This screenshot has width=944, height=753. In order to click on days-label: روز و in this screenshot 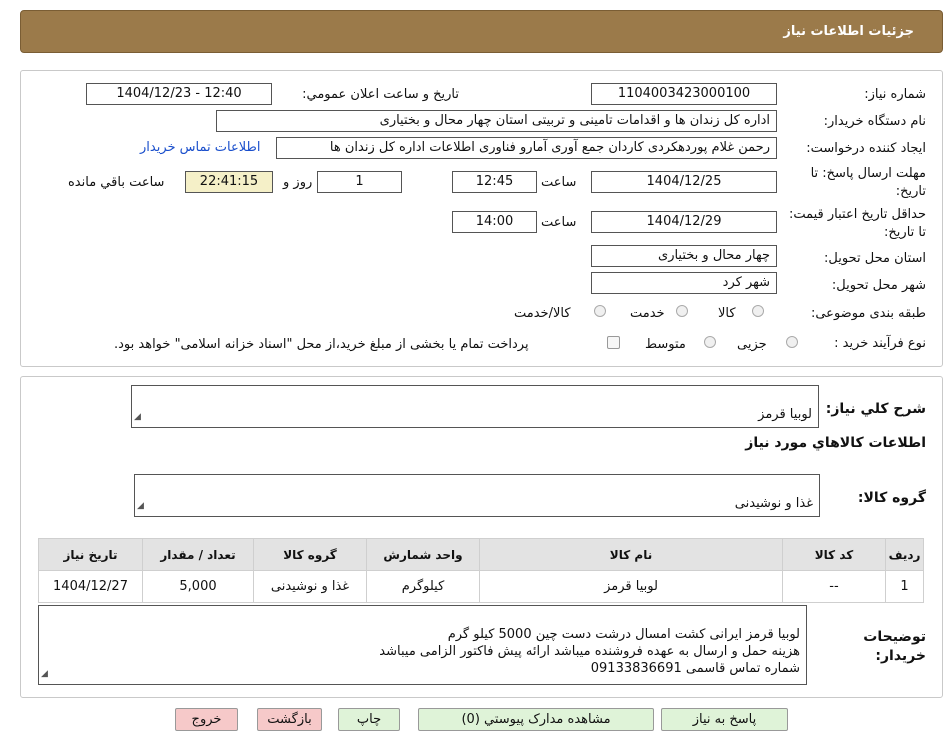, I will do `click(298, 182)`.